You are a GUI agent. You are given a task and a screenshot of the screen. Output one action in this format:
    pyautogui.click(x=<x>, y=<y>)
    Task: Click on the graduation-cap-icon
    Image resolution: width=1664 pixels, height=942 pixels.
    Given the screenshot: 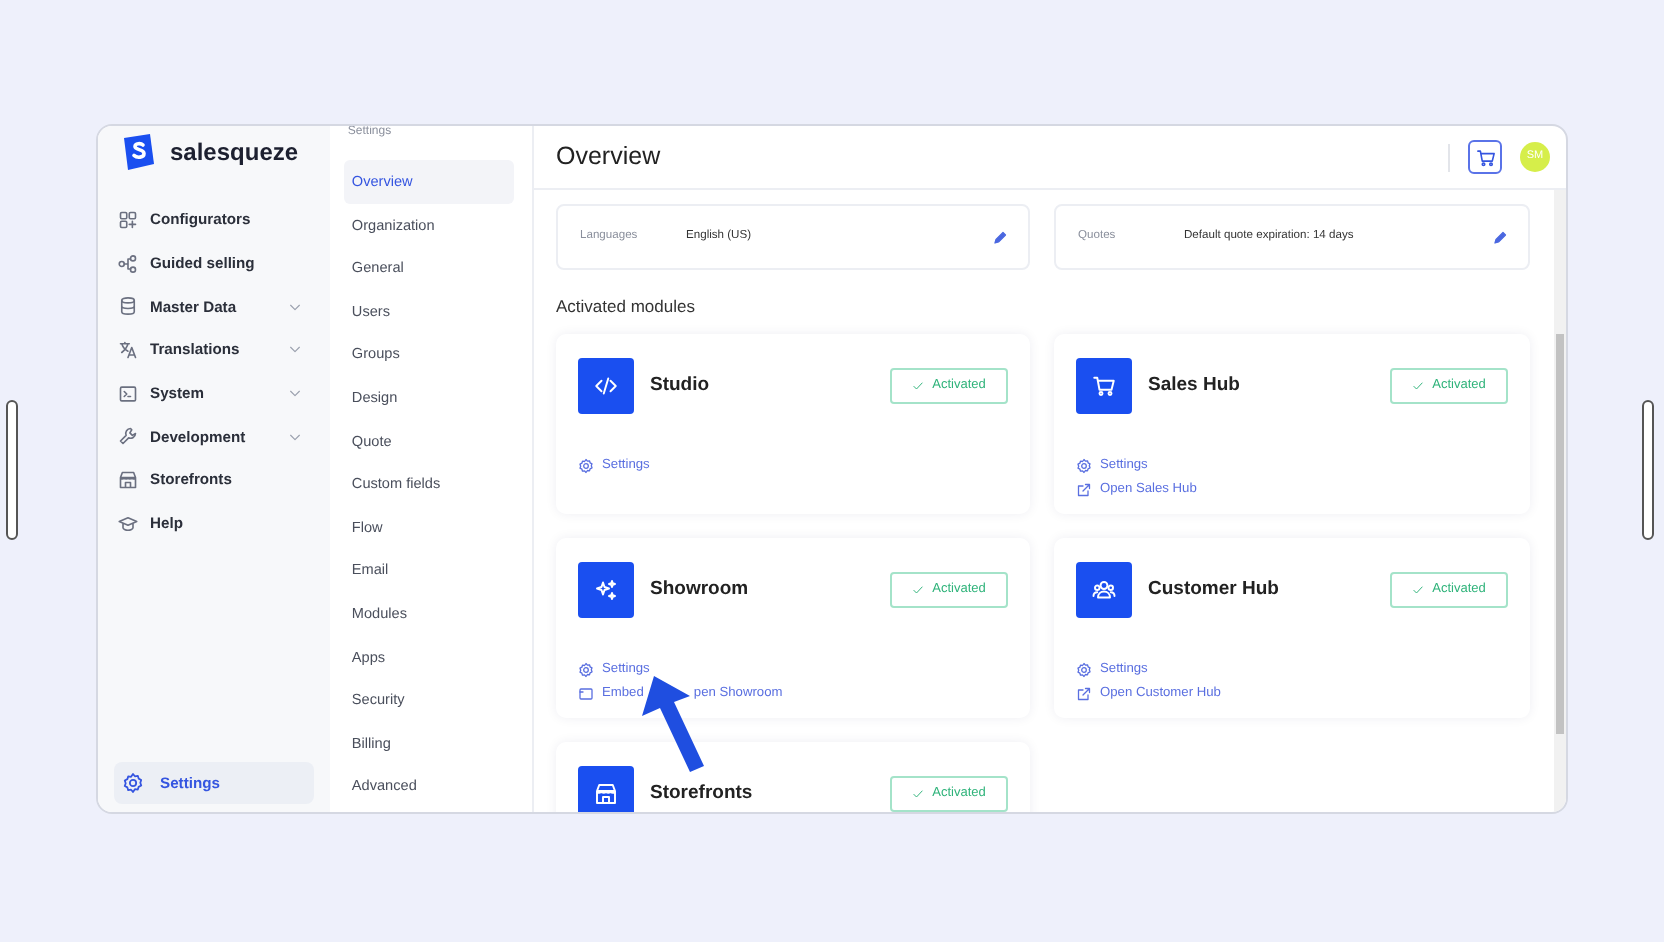 What is the action you would take?
    pyautogui.click(x=128, y=523)
    